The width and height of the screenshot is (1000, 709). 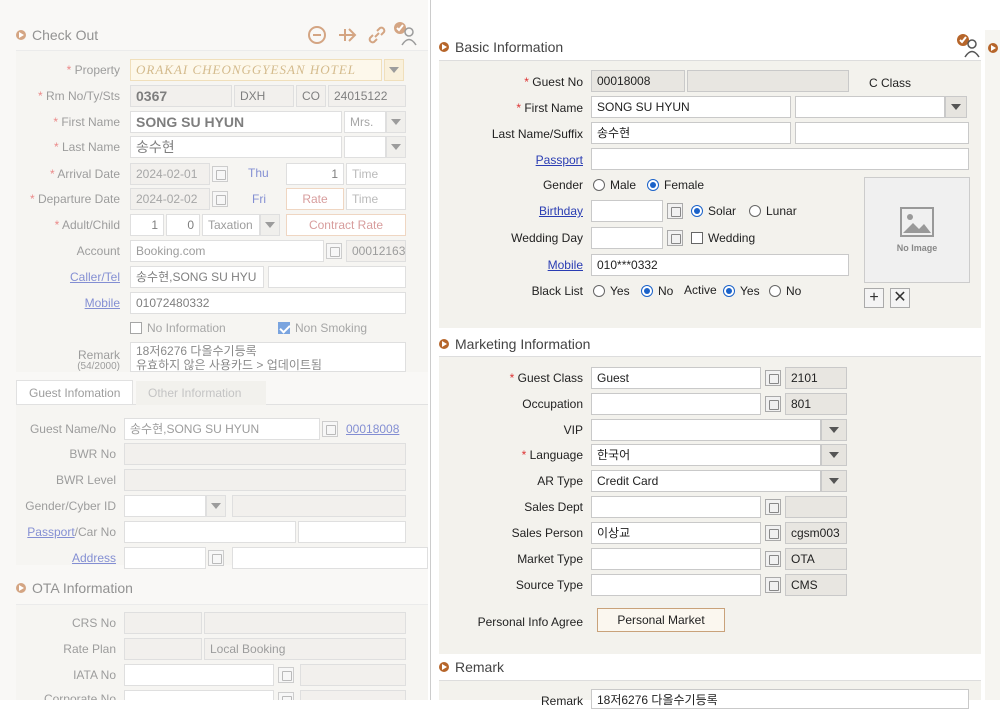 I want to click on source-type-search-icon, so click(x=773, y=585).